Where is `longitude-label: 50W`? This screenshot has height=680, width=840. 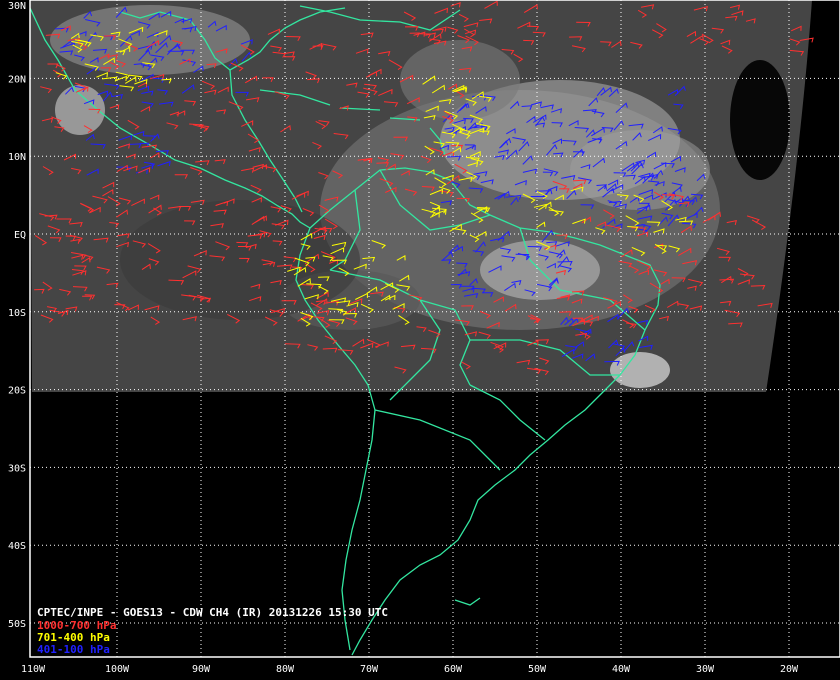
longitude-label: 50W is located at coordinates (537, 669).